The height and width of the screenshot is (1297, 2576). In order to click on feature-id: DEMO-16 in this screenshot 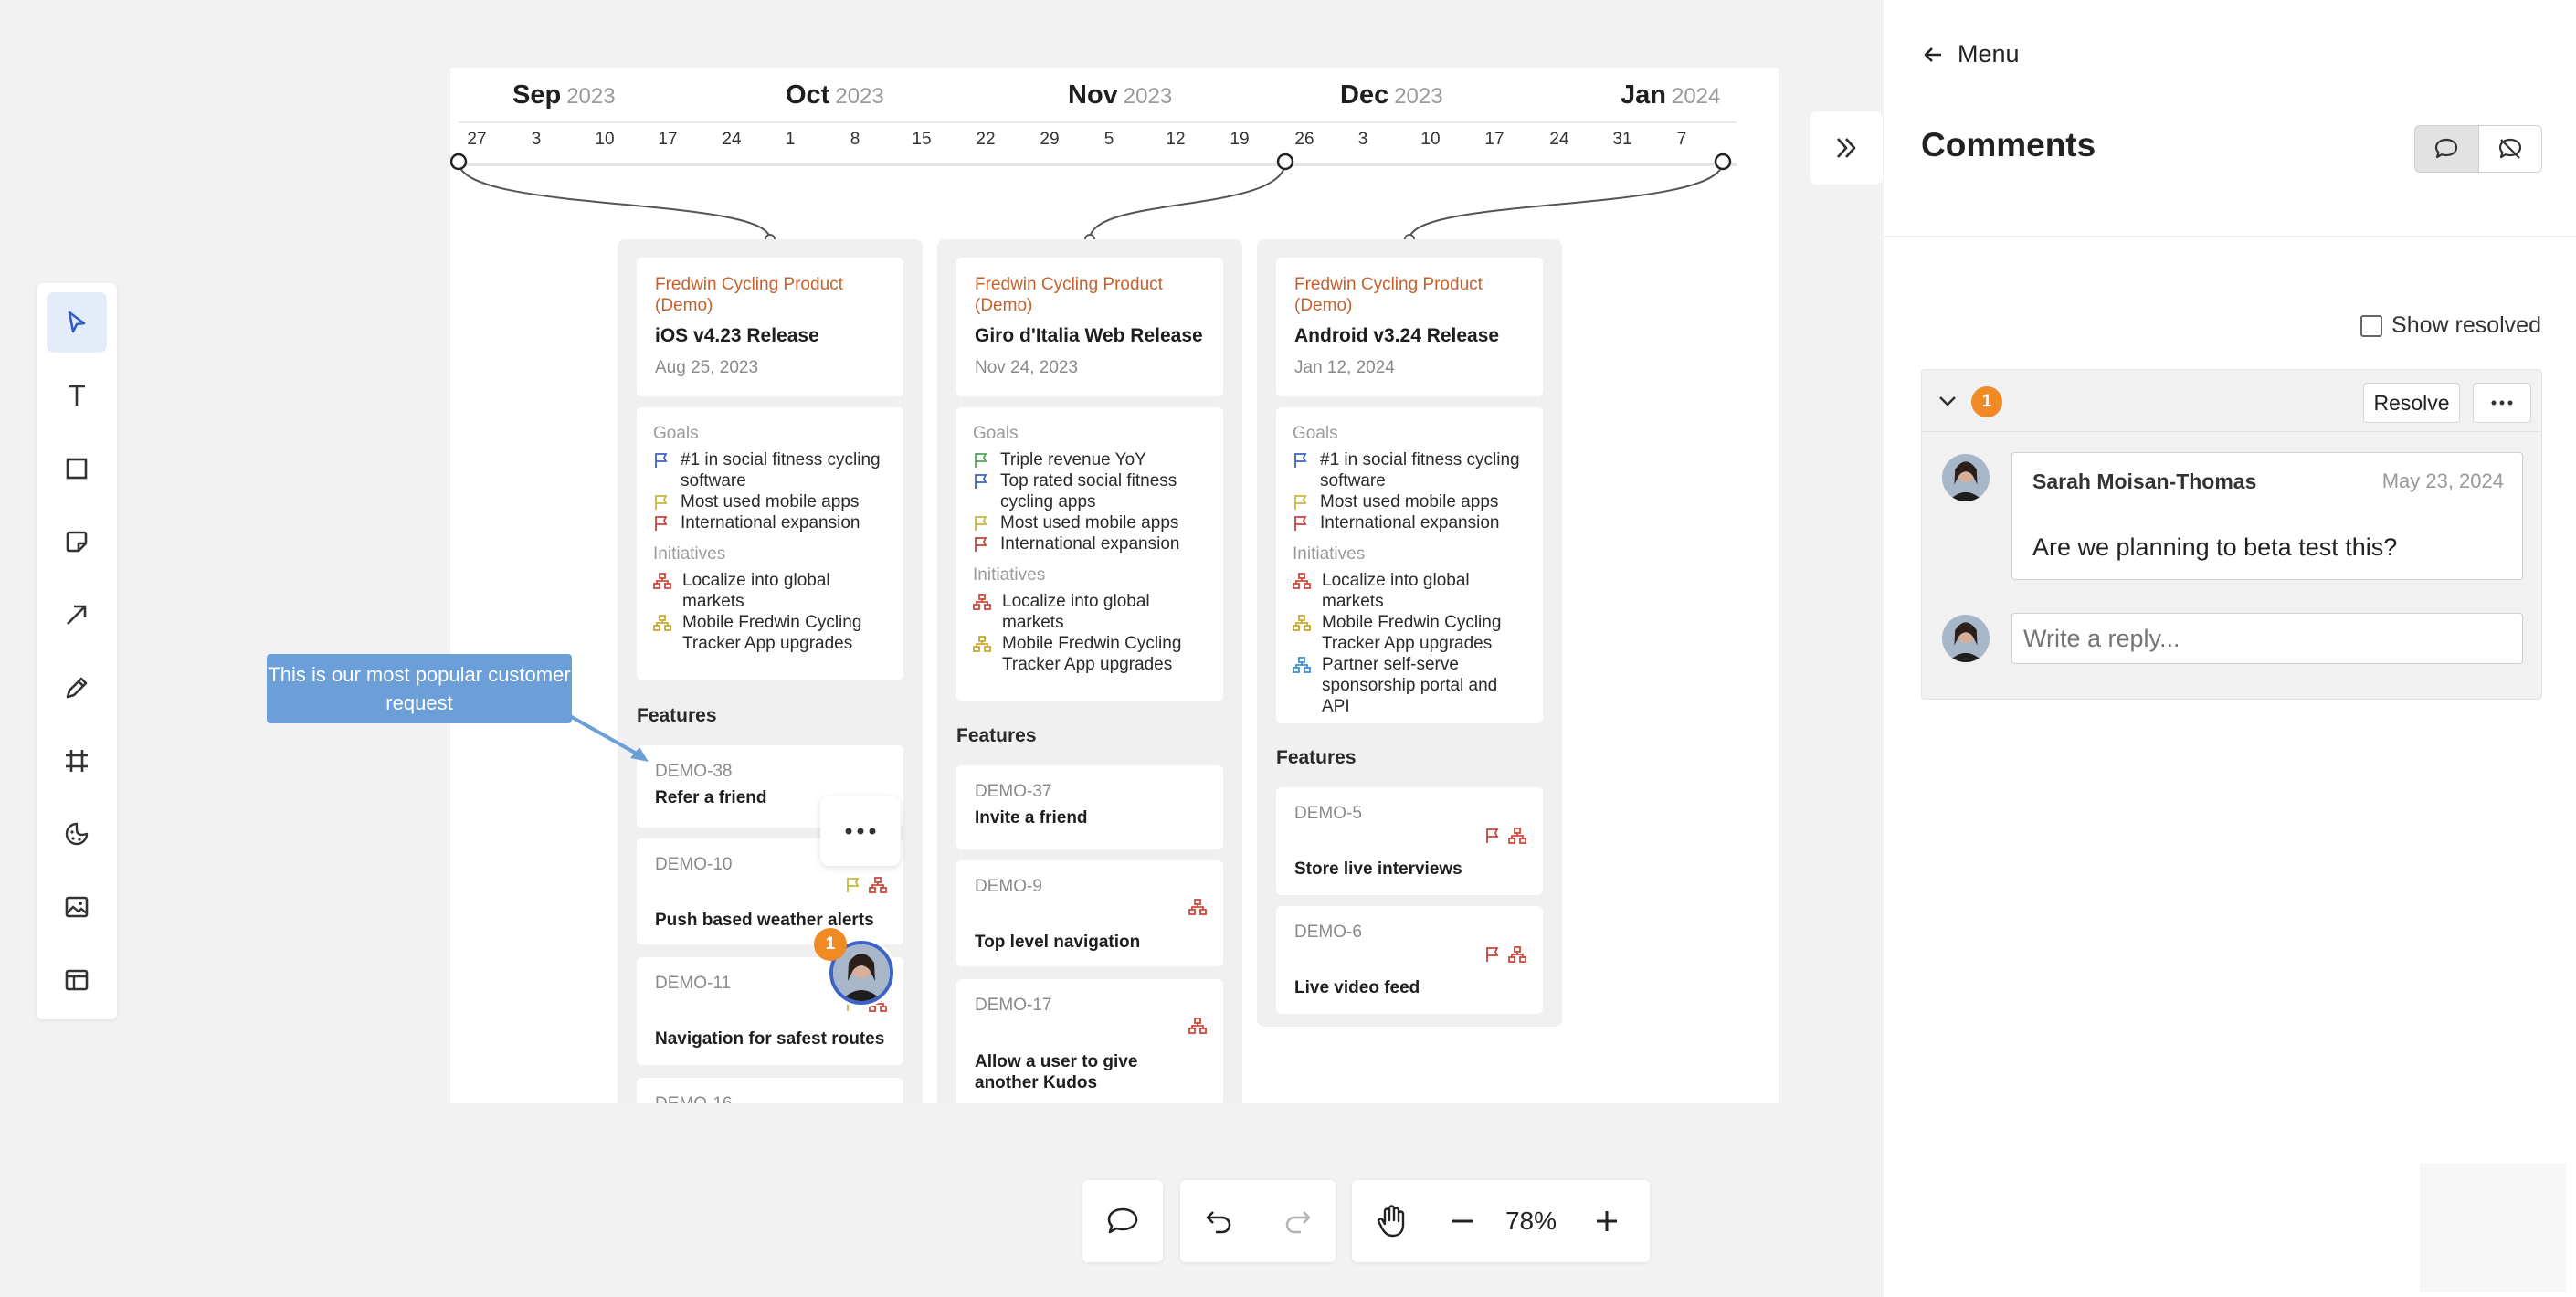, I will do `click(770, 1098)`.